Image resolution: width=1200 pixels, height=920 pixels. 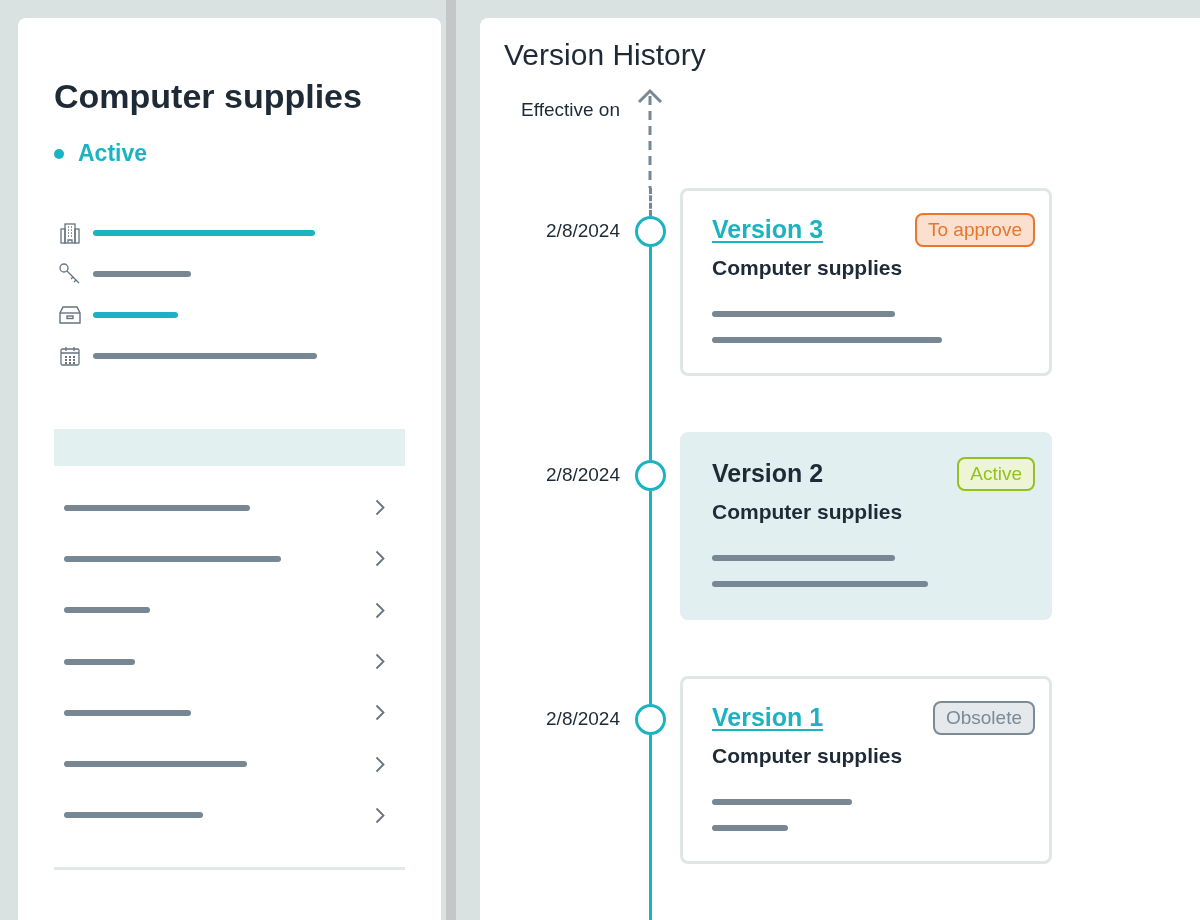 I want to click on record-title: Computer supplies, so click(x=208, y=96).